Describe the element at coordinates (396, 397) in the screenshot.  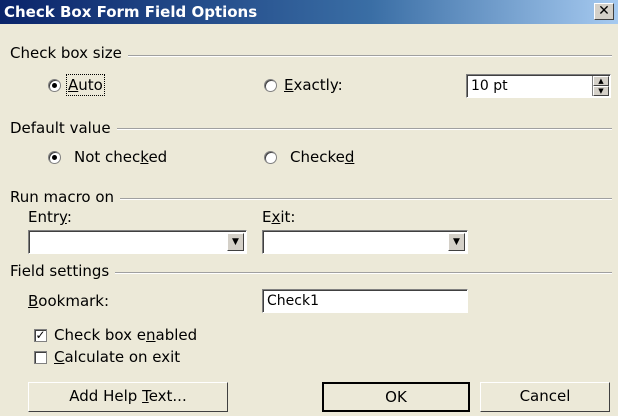
I see `ok-button: OK` at that location.